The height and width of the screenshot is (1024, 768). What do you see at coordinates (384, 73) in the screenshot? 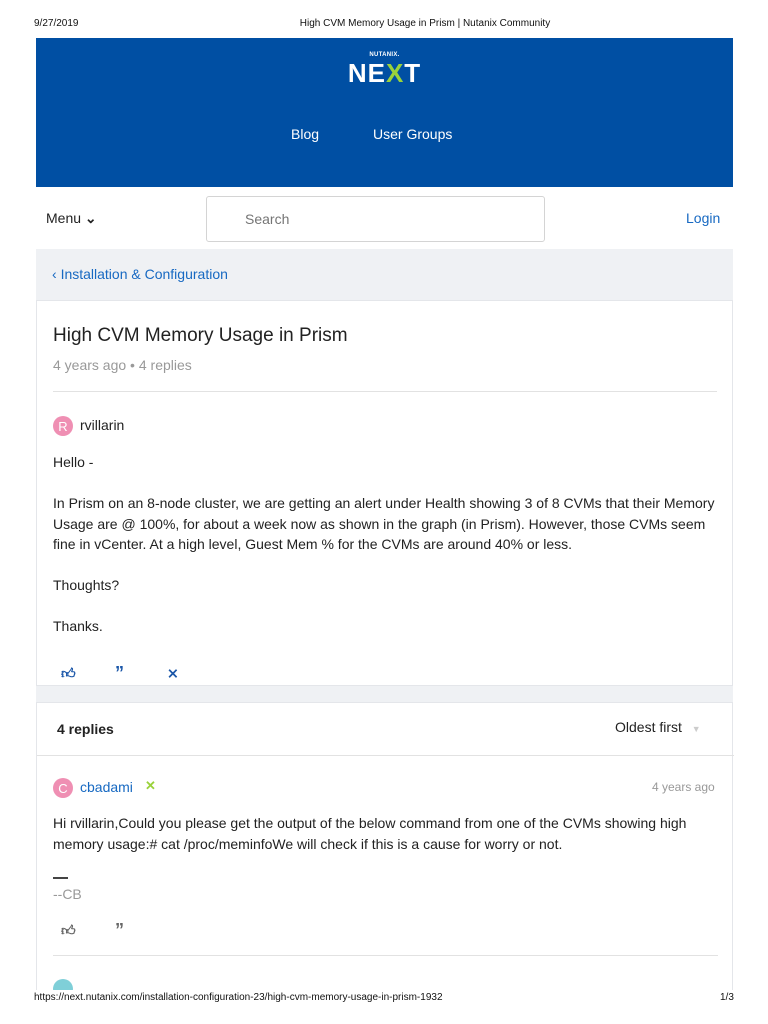
I see `logo: NEXT` at bounding box center [384, 73].